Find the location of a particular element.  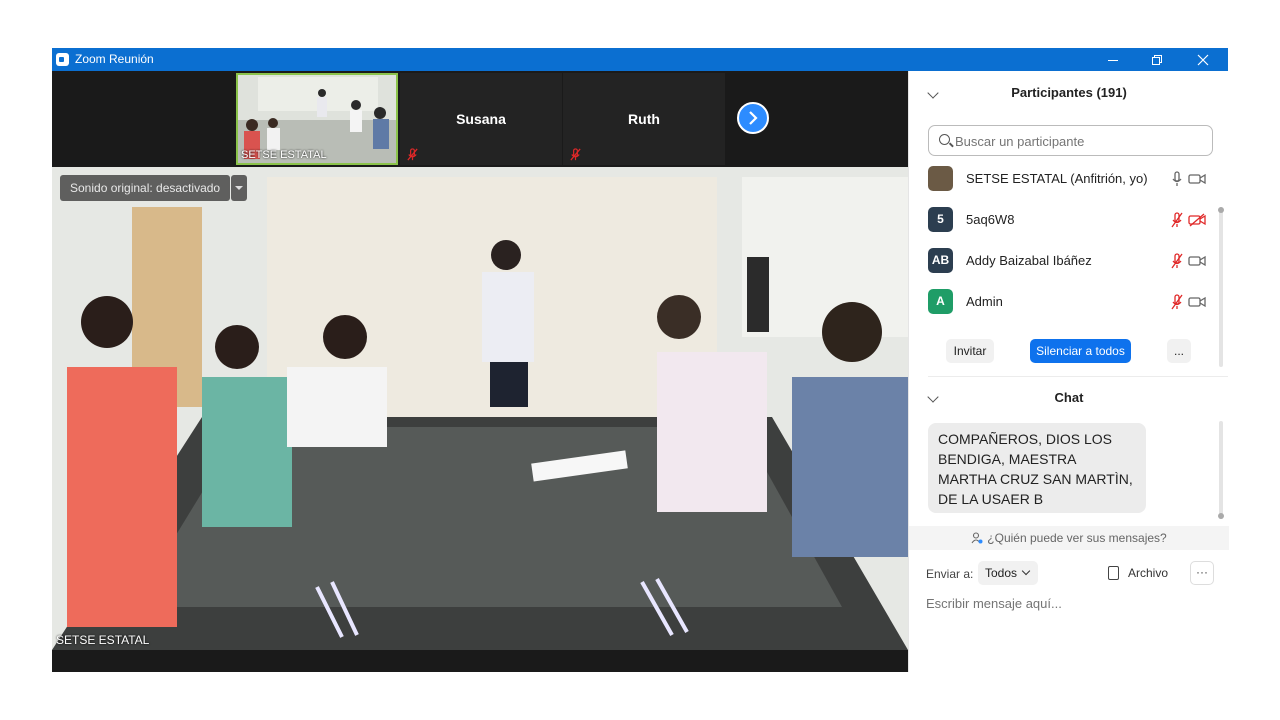

participant-search-input is located at coordinates (1080, 141).